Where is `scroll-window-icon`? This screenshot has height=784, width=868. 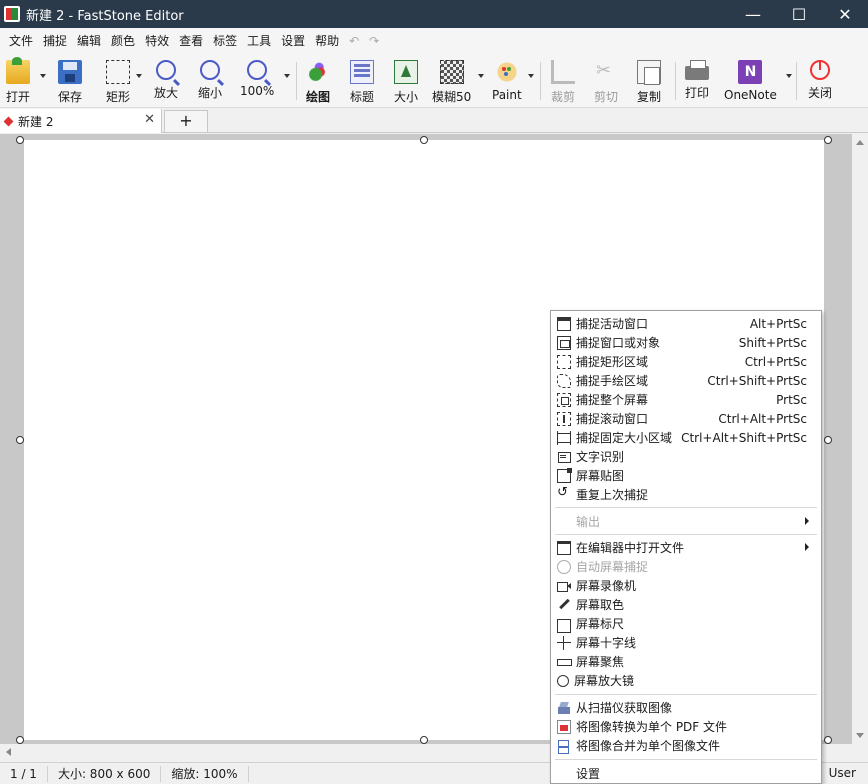
scroll-window-icon is located at coordinates (564, 418).